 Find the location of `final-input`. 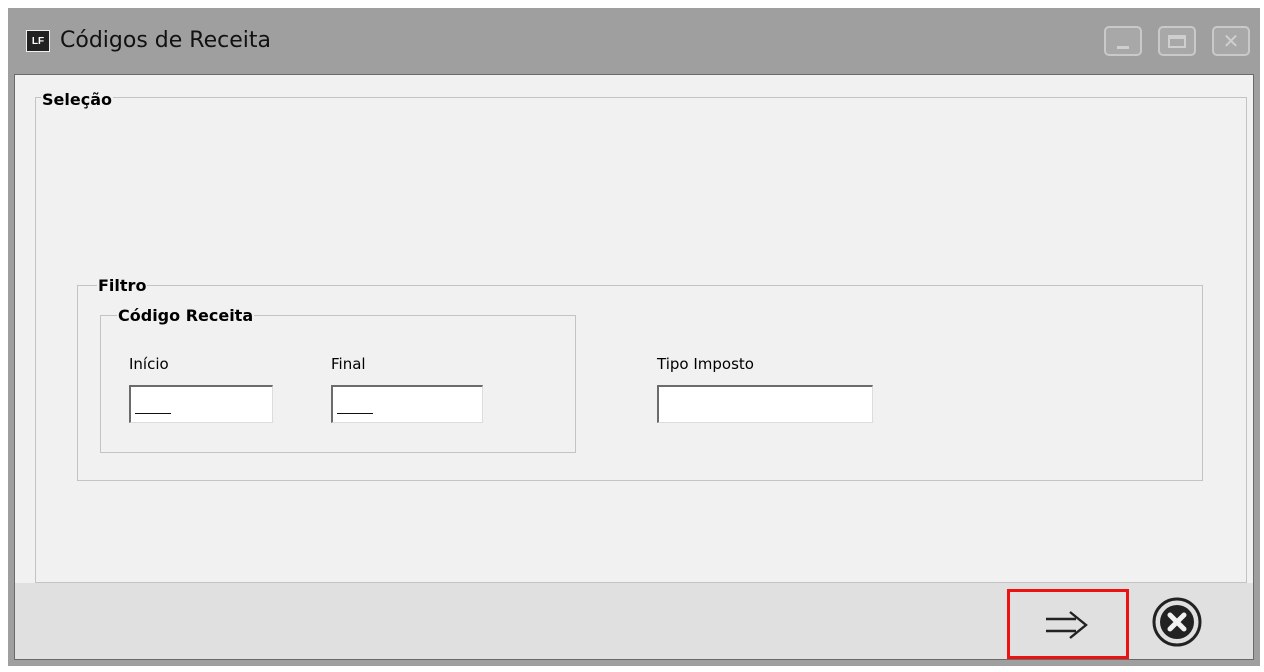

final-input is located at coordinates (407, 404).